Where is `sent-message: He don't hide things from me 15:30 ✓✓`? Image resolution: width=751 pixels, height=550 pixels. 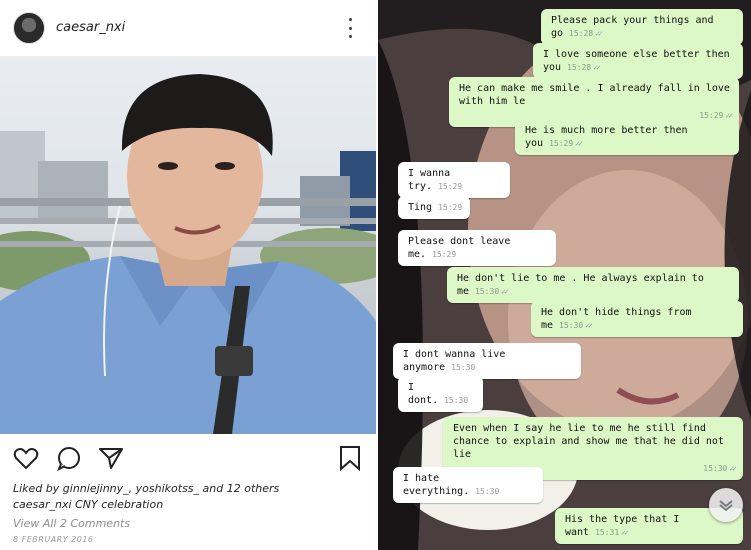
sent-message: He don't hide things from me 15:30 ✓✓ is located at coordinates (637, 319).